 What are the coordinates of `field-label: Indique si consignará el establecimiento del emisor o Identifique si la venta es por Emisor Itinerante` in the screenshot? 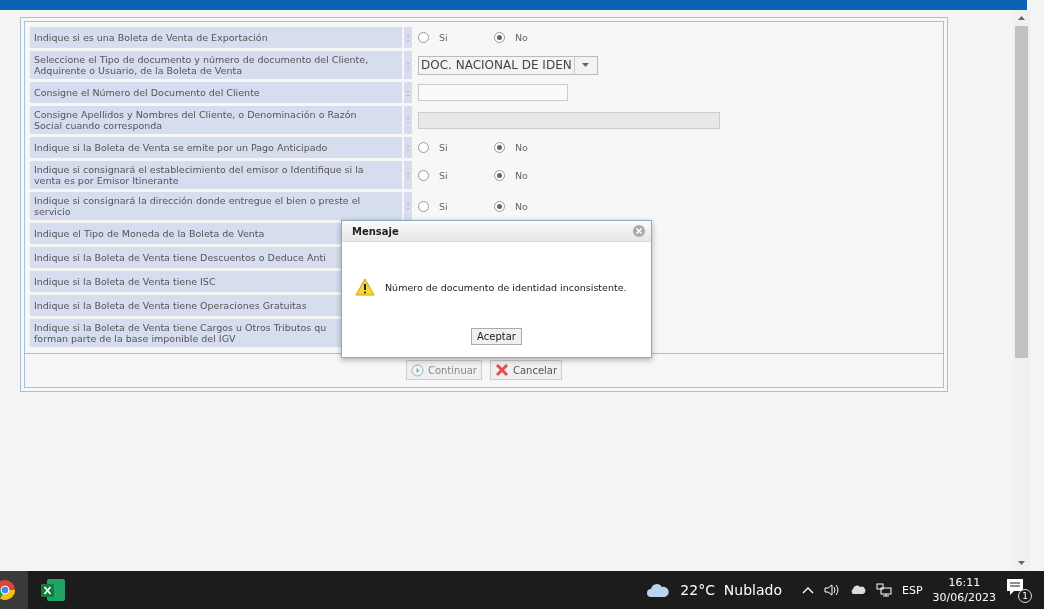 It's located at (216, 175).